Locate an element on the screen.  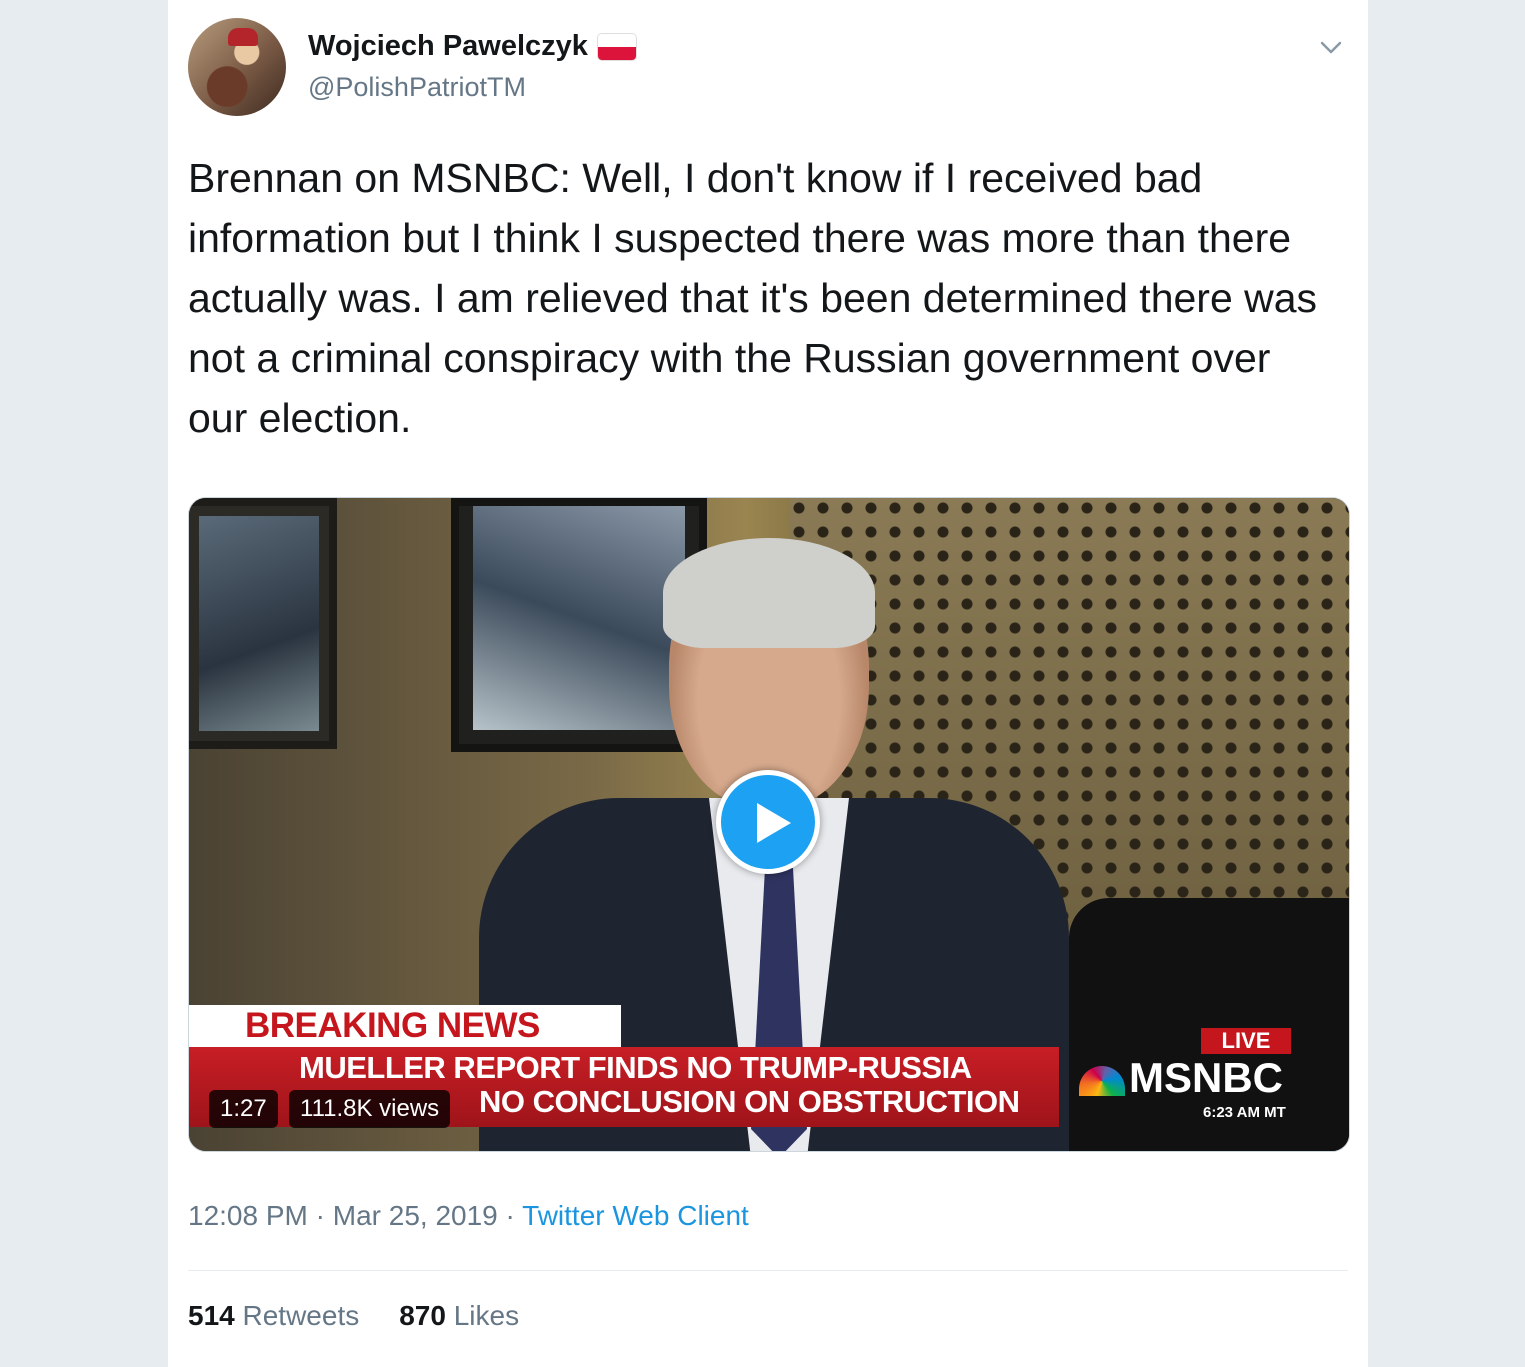
play-button is located at coordinates (768, 822).